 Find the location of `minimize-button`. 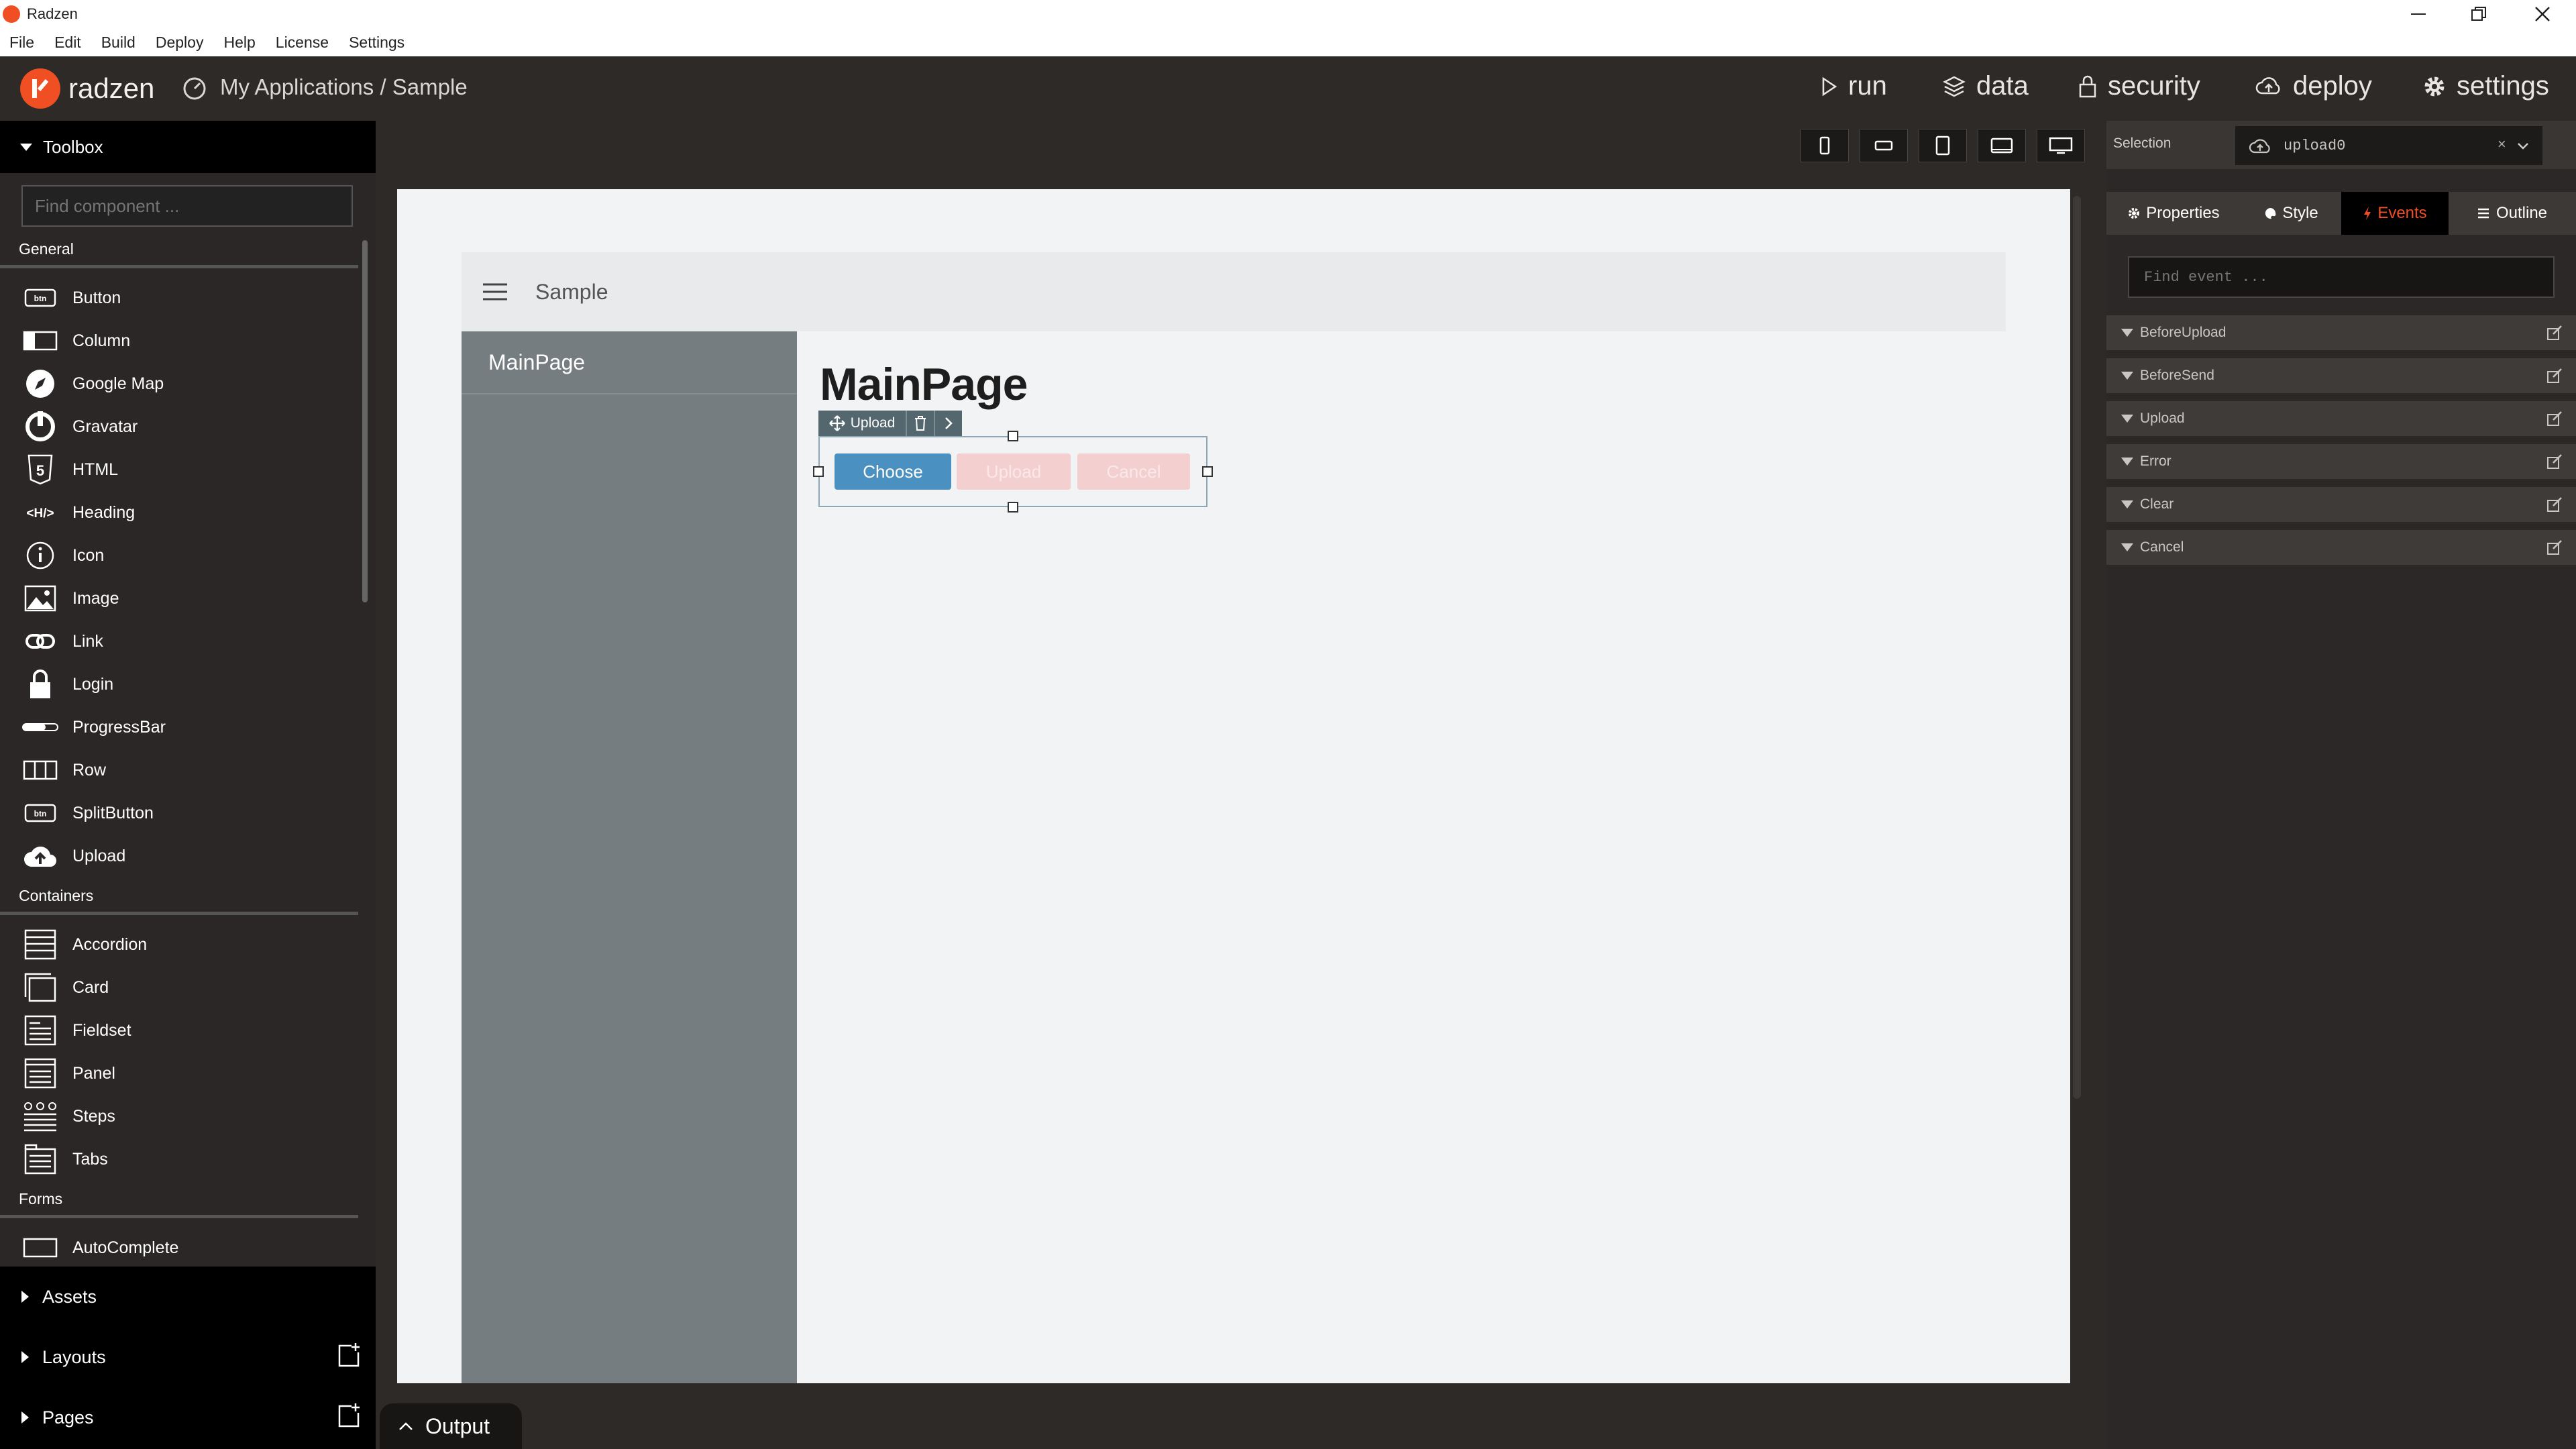

minimize-button is located at coordinates (2418, 14).